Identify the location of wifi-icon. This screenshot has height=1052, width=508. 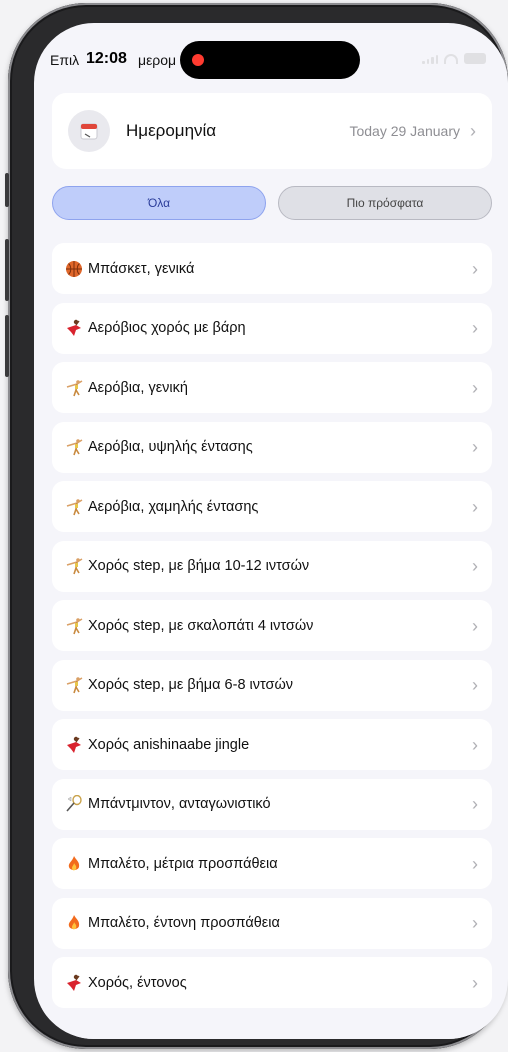
(451, 58).